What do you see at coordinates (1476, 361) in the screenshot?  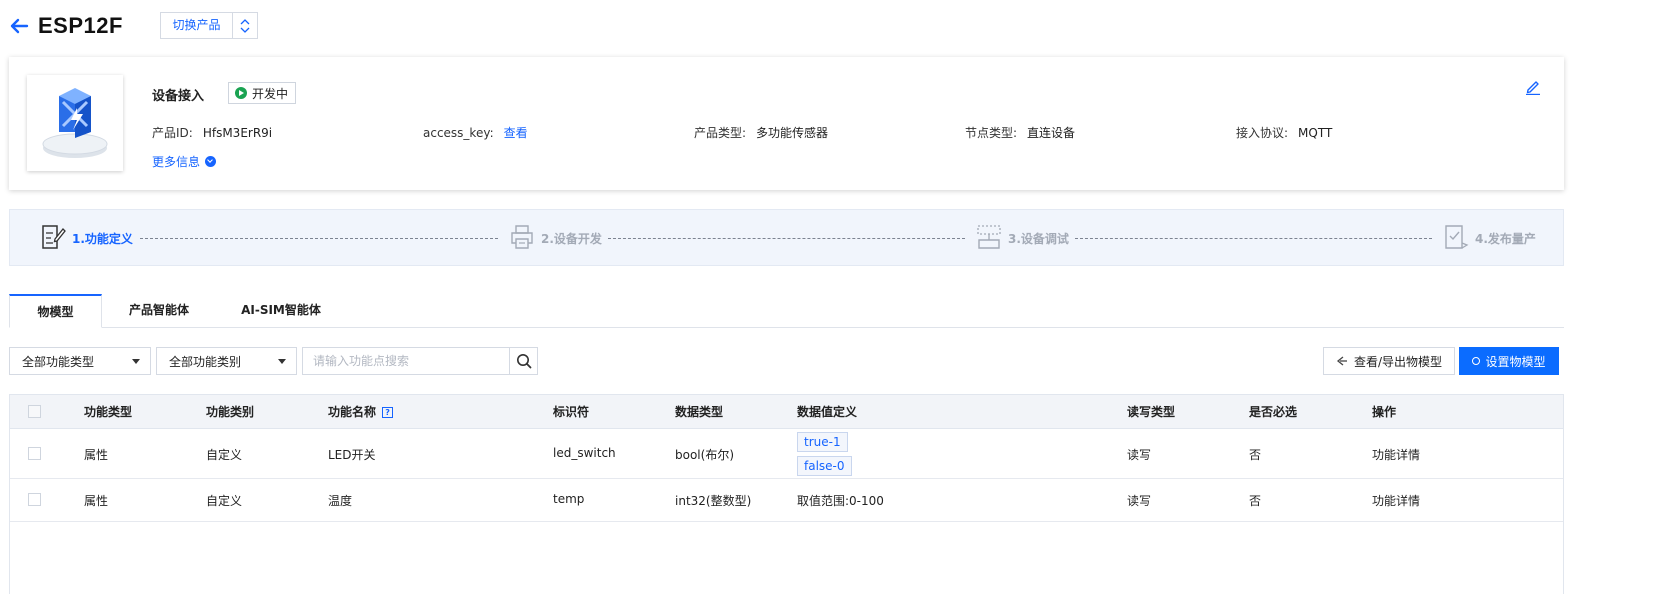 I see `setting-ring-icon` at bounding box center [1476, 361].